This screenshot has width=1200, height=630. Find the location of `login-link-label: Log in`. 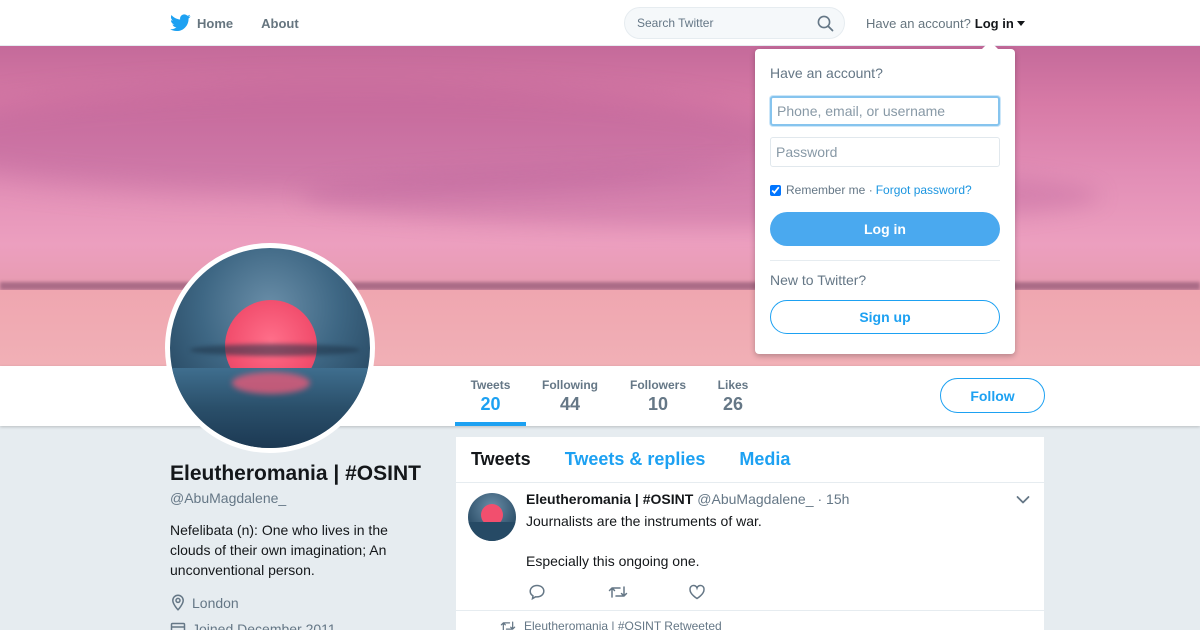

login-link-label: Log in is located at coordinates (994, 23).